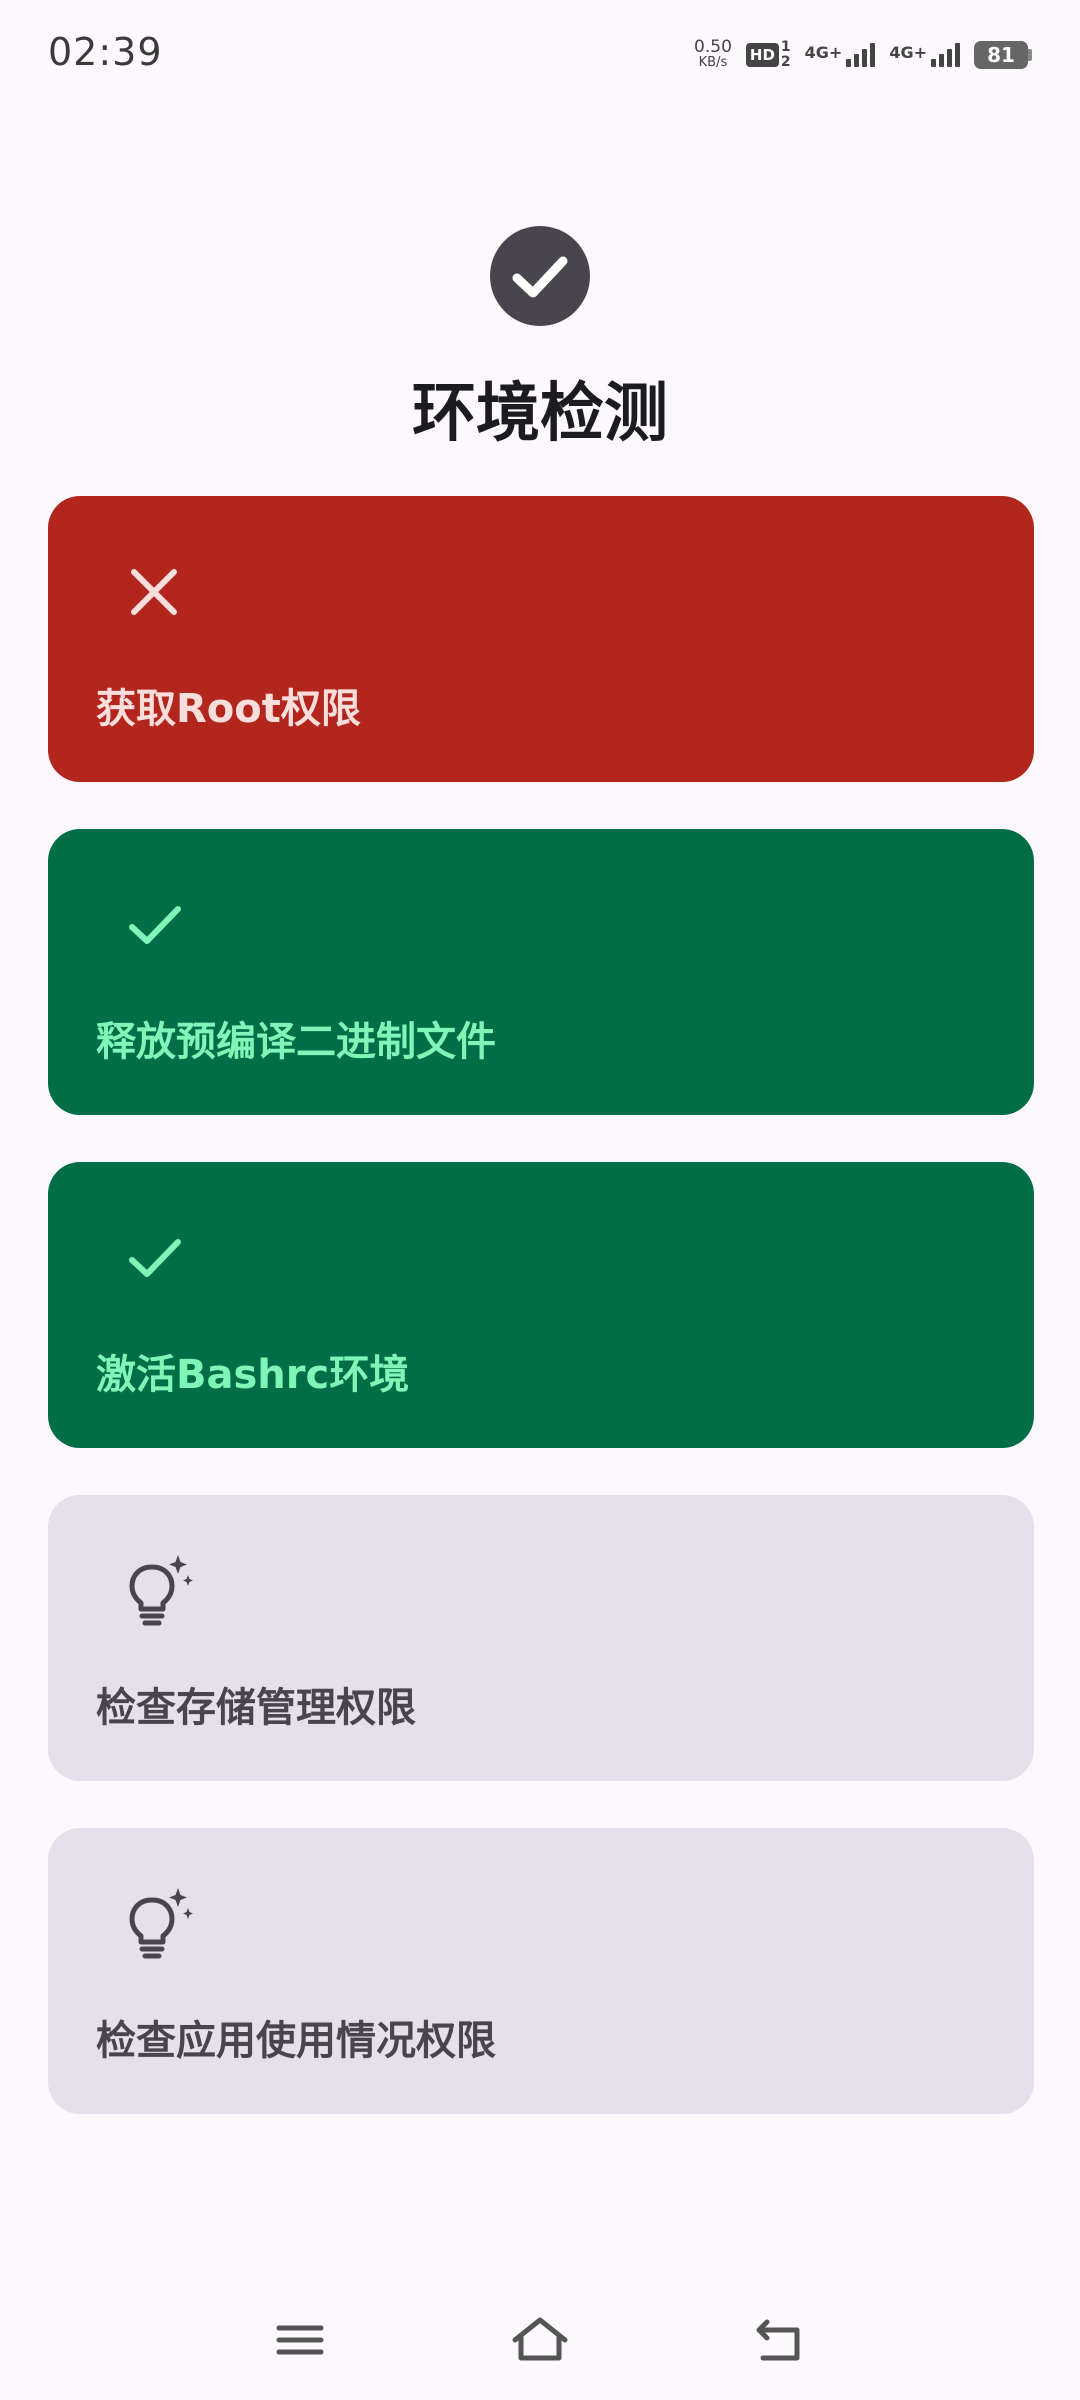  I want to click on navigation-bar, so click(540, 2340).